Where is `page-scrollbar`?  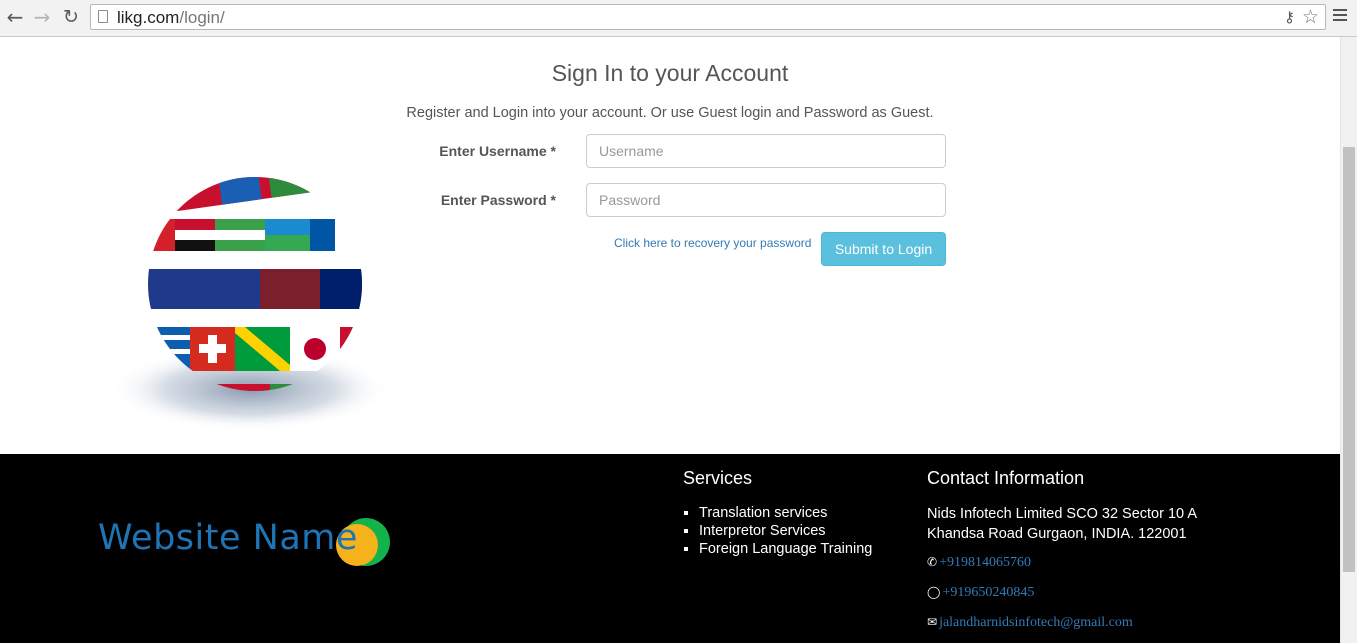 page-scrollbar is located at coordinates (1348, 340).